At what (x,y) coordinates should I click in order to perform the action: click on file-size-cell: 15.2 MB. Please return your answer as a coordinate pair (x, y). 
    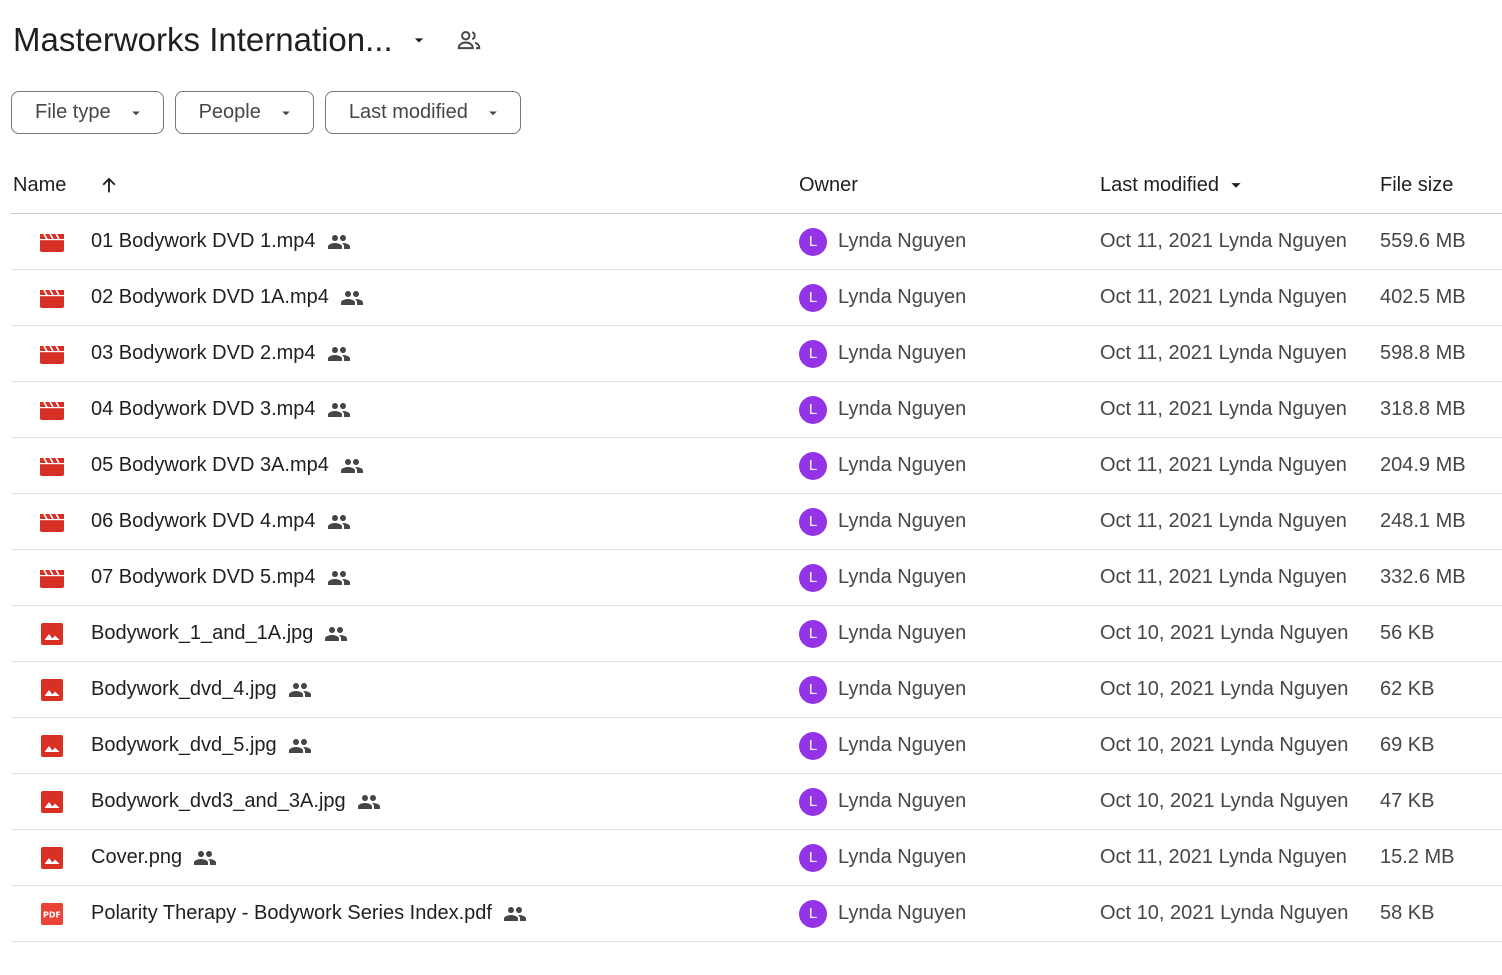
    Looking at the image, I should click on (1417, 857).